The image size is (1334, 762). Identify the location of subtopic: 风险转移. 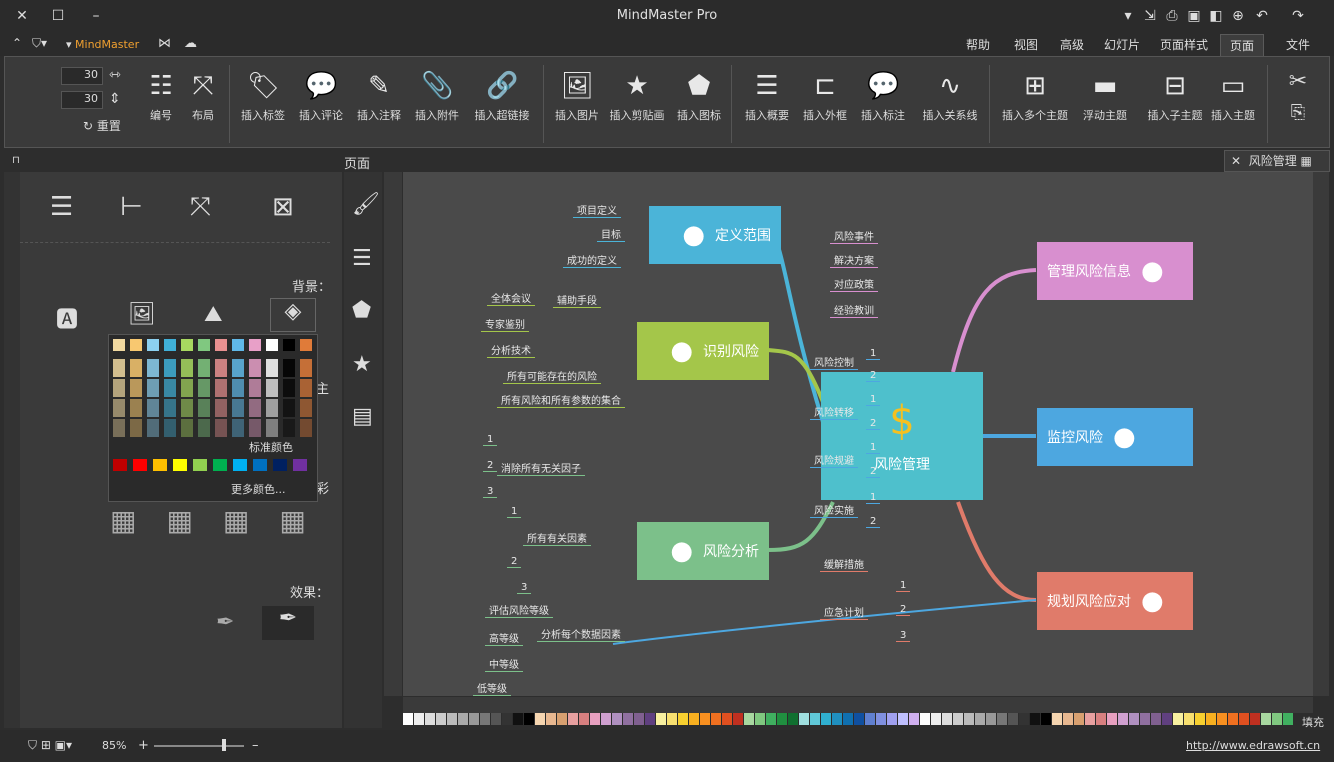
(834, 412).